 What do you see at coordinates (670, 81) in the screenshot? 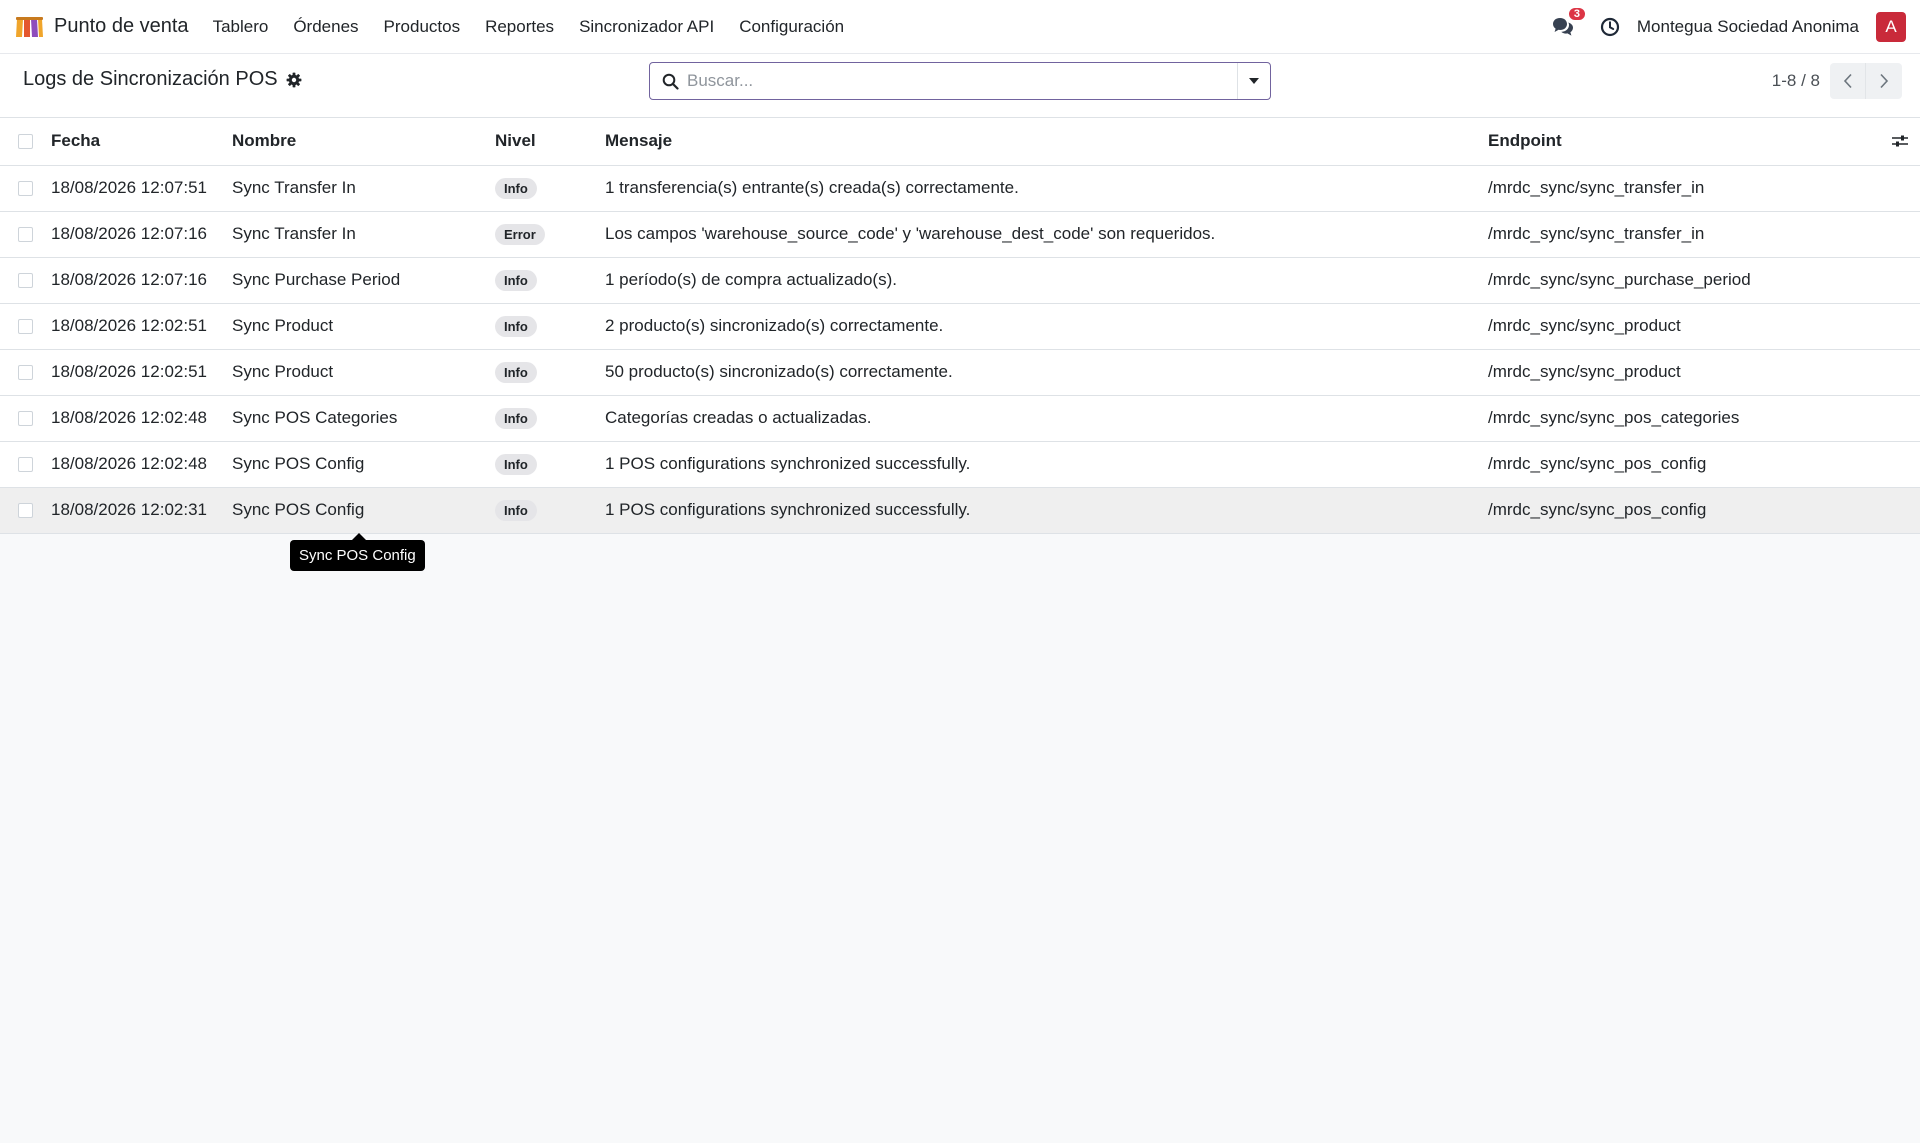
I see `search-icon` at bounding box center [670, 81].